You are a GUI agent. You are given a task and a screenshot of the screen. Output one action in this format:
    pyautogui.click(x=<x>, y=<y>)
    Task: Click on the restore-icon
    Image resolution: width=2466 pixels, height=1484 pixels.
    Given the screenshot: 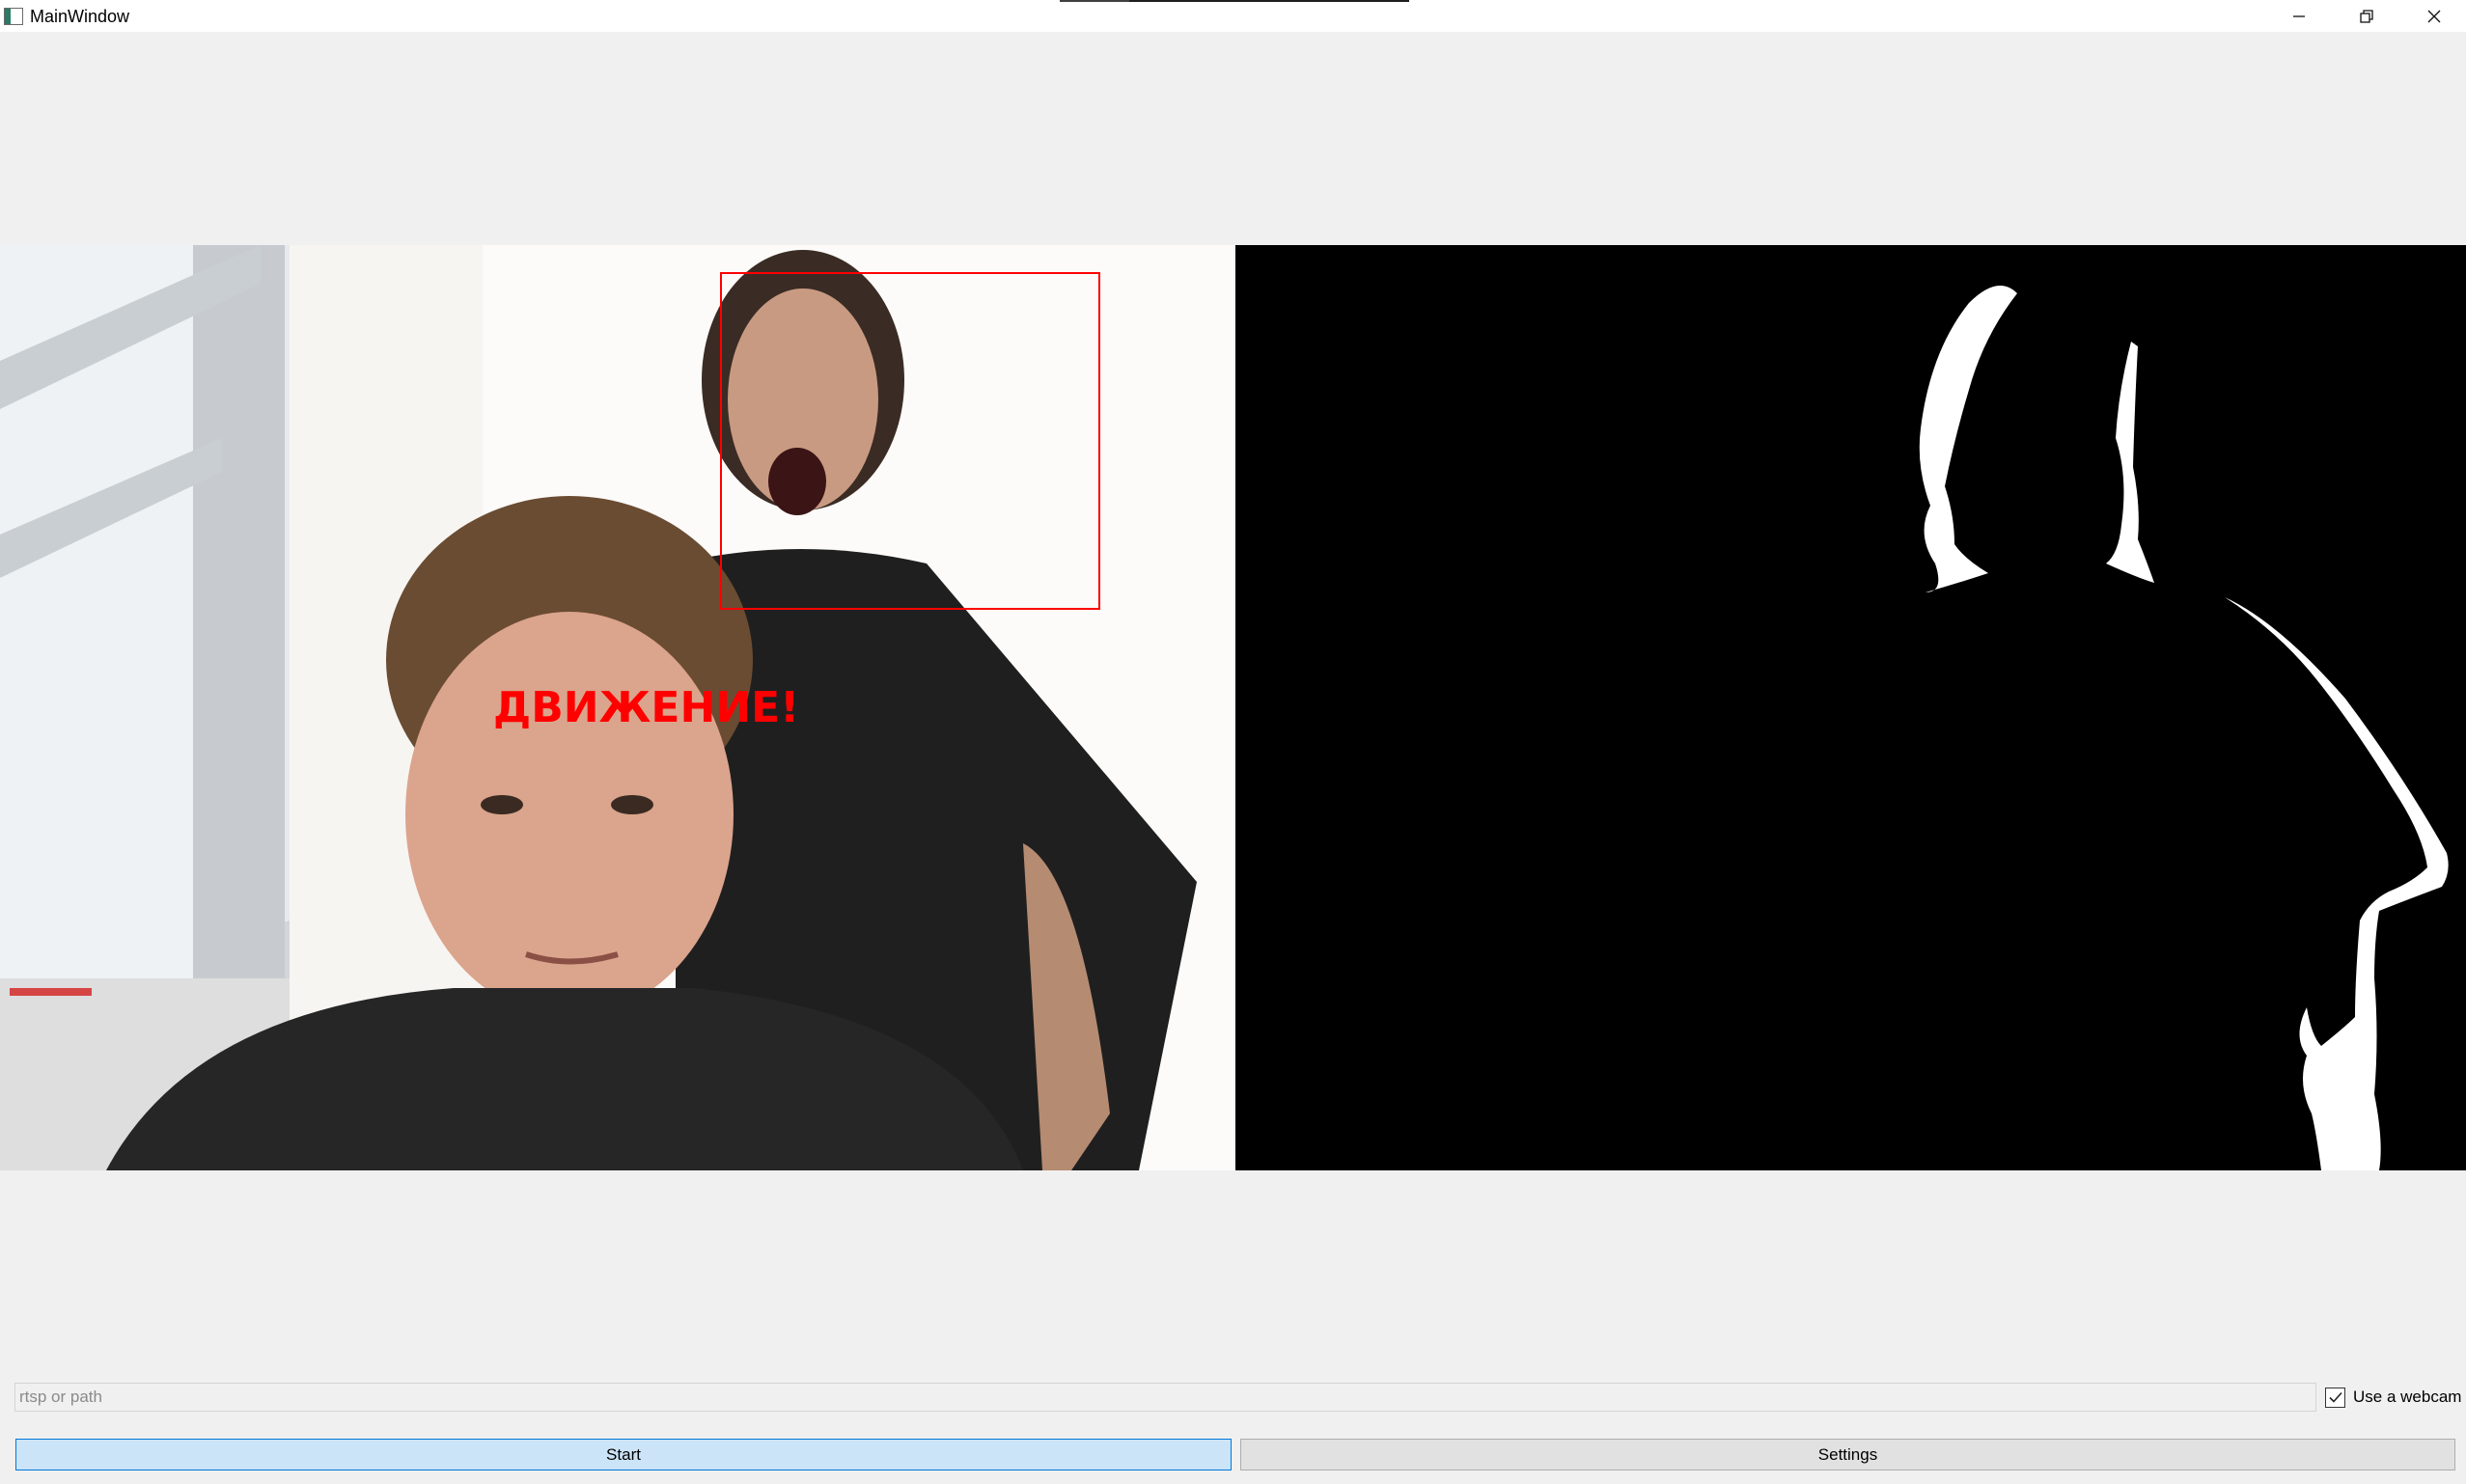 What is the action you would take?
    pyautogui.click(x=2366, y=16)
    